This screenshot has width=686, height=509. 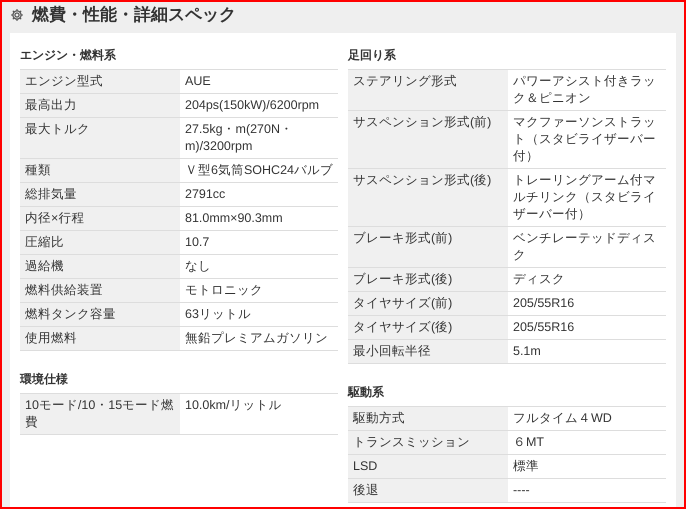 What do you see at coordinates (100, 290) in the screenshot?
I see `spec-label: 燃料供給装置` at bounding box center [100, 290].